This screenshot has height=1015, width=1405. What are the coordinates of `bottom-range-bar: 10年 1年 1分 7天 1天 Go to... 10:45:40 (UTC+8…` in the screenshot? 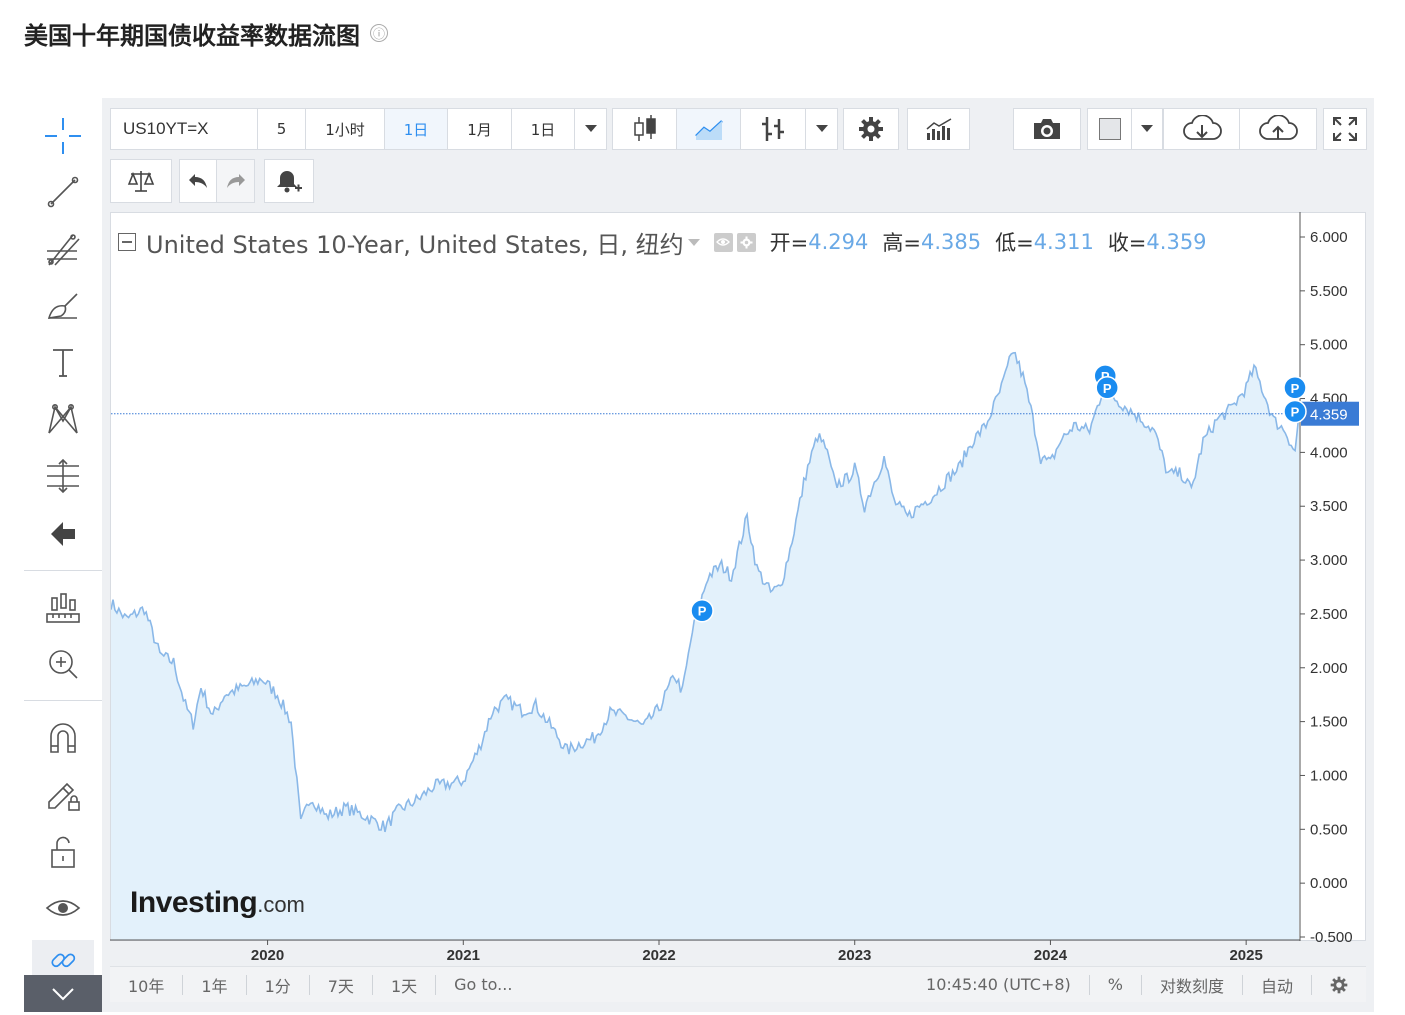 It's located at (738, 984).